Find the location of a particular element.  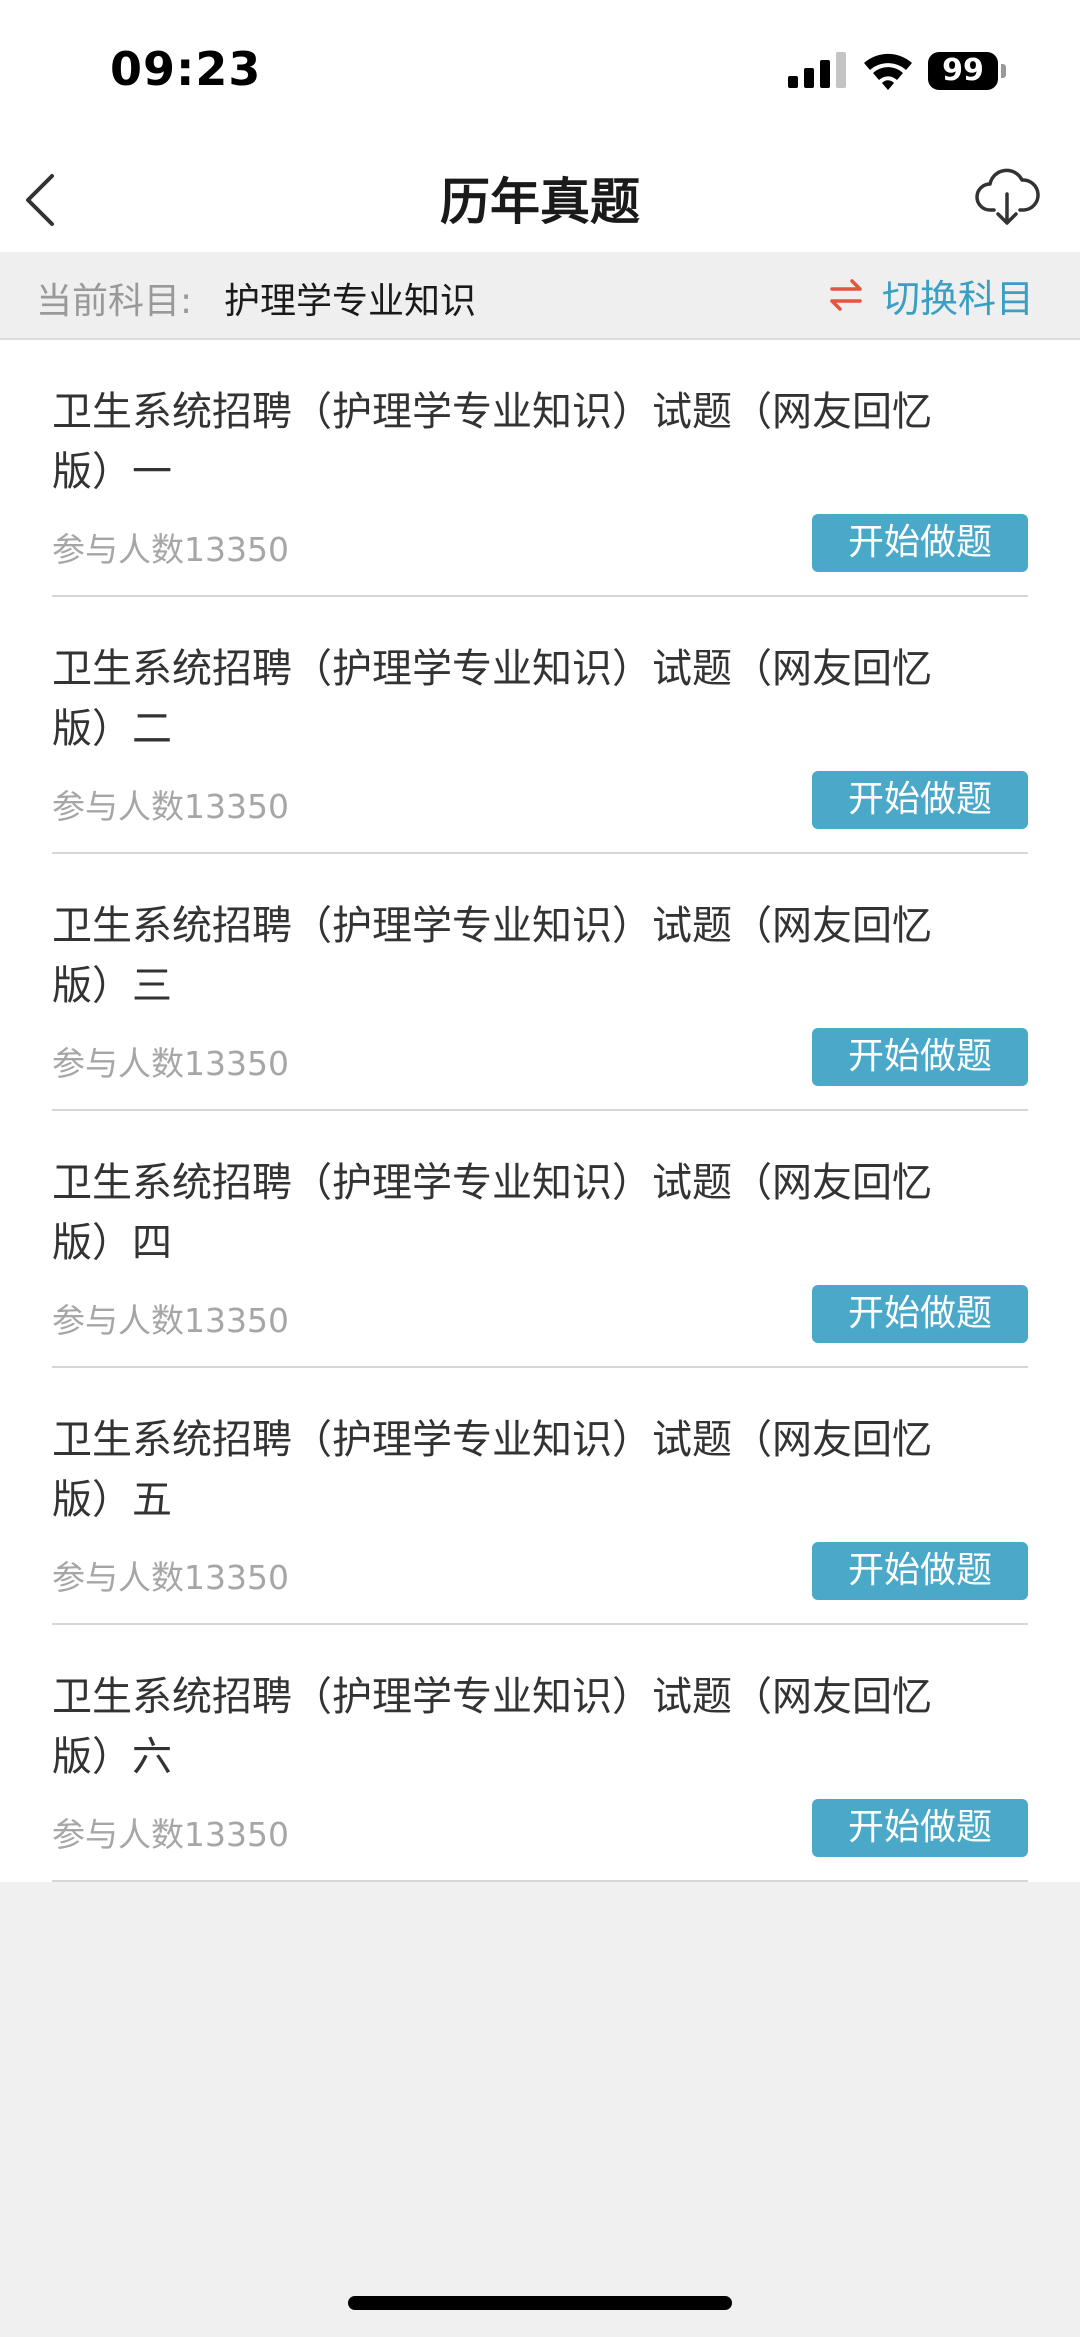

list-item: 卫生系统招聘（护理学专业知识）试题（网友回忆版）一 参与人数13350 开始做题 is located at coordinates (540, 468).